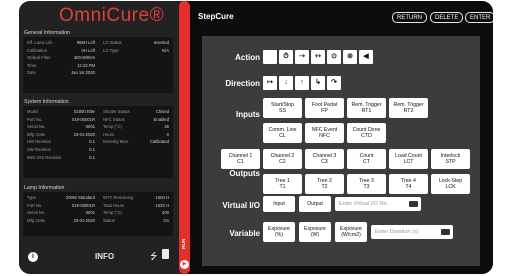  Describe the element at coordinates (408, 108) in the screenshot. I see `input-rt2-button: Rem. Trigger RT2` at that location.